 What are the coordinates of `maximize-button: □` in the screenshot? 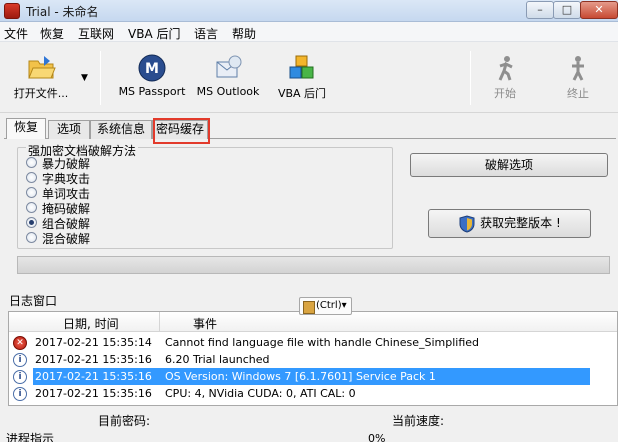 It's located at (567, 10).